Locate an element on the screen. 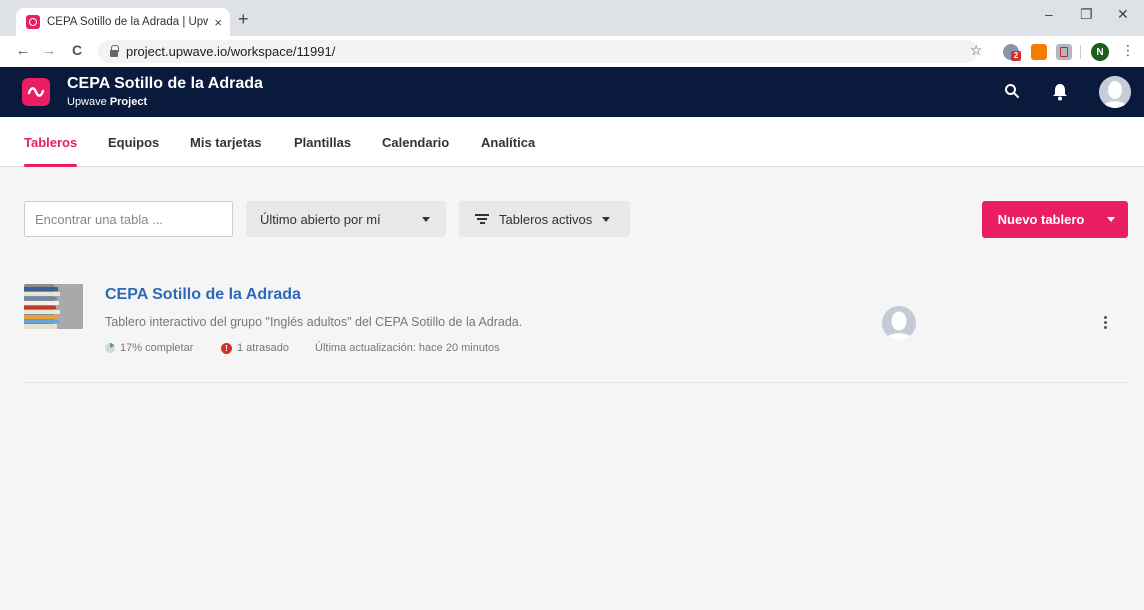 The width and height of the screenshot is (1144, 610). address-bar: project.upwave.io/workspace/11991/ is located at coordinates (538, 51).